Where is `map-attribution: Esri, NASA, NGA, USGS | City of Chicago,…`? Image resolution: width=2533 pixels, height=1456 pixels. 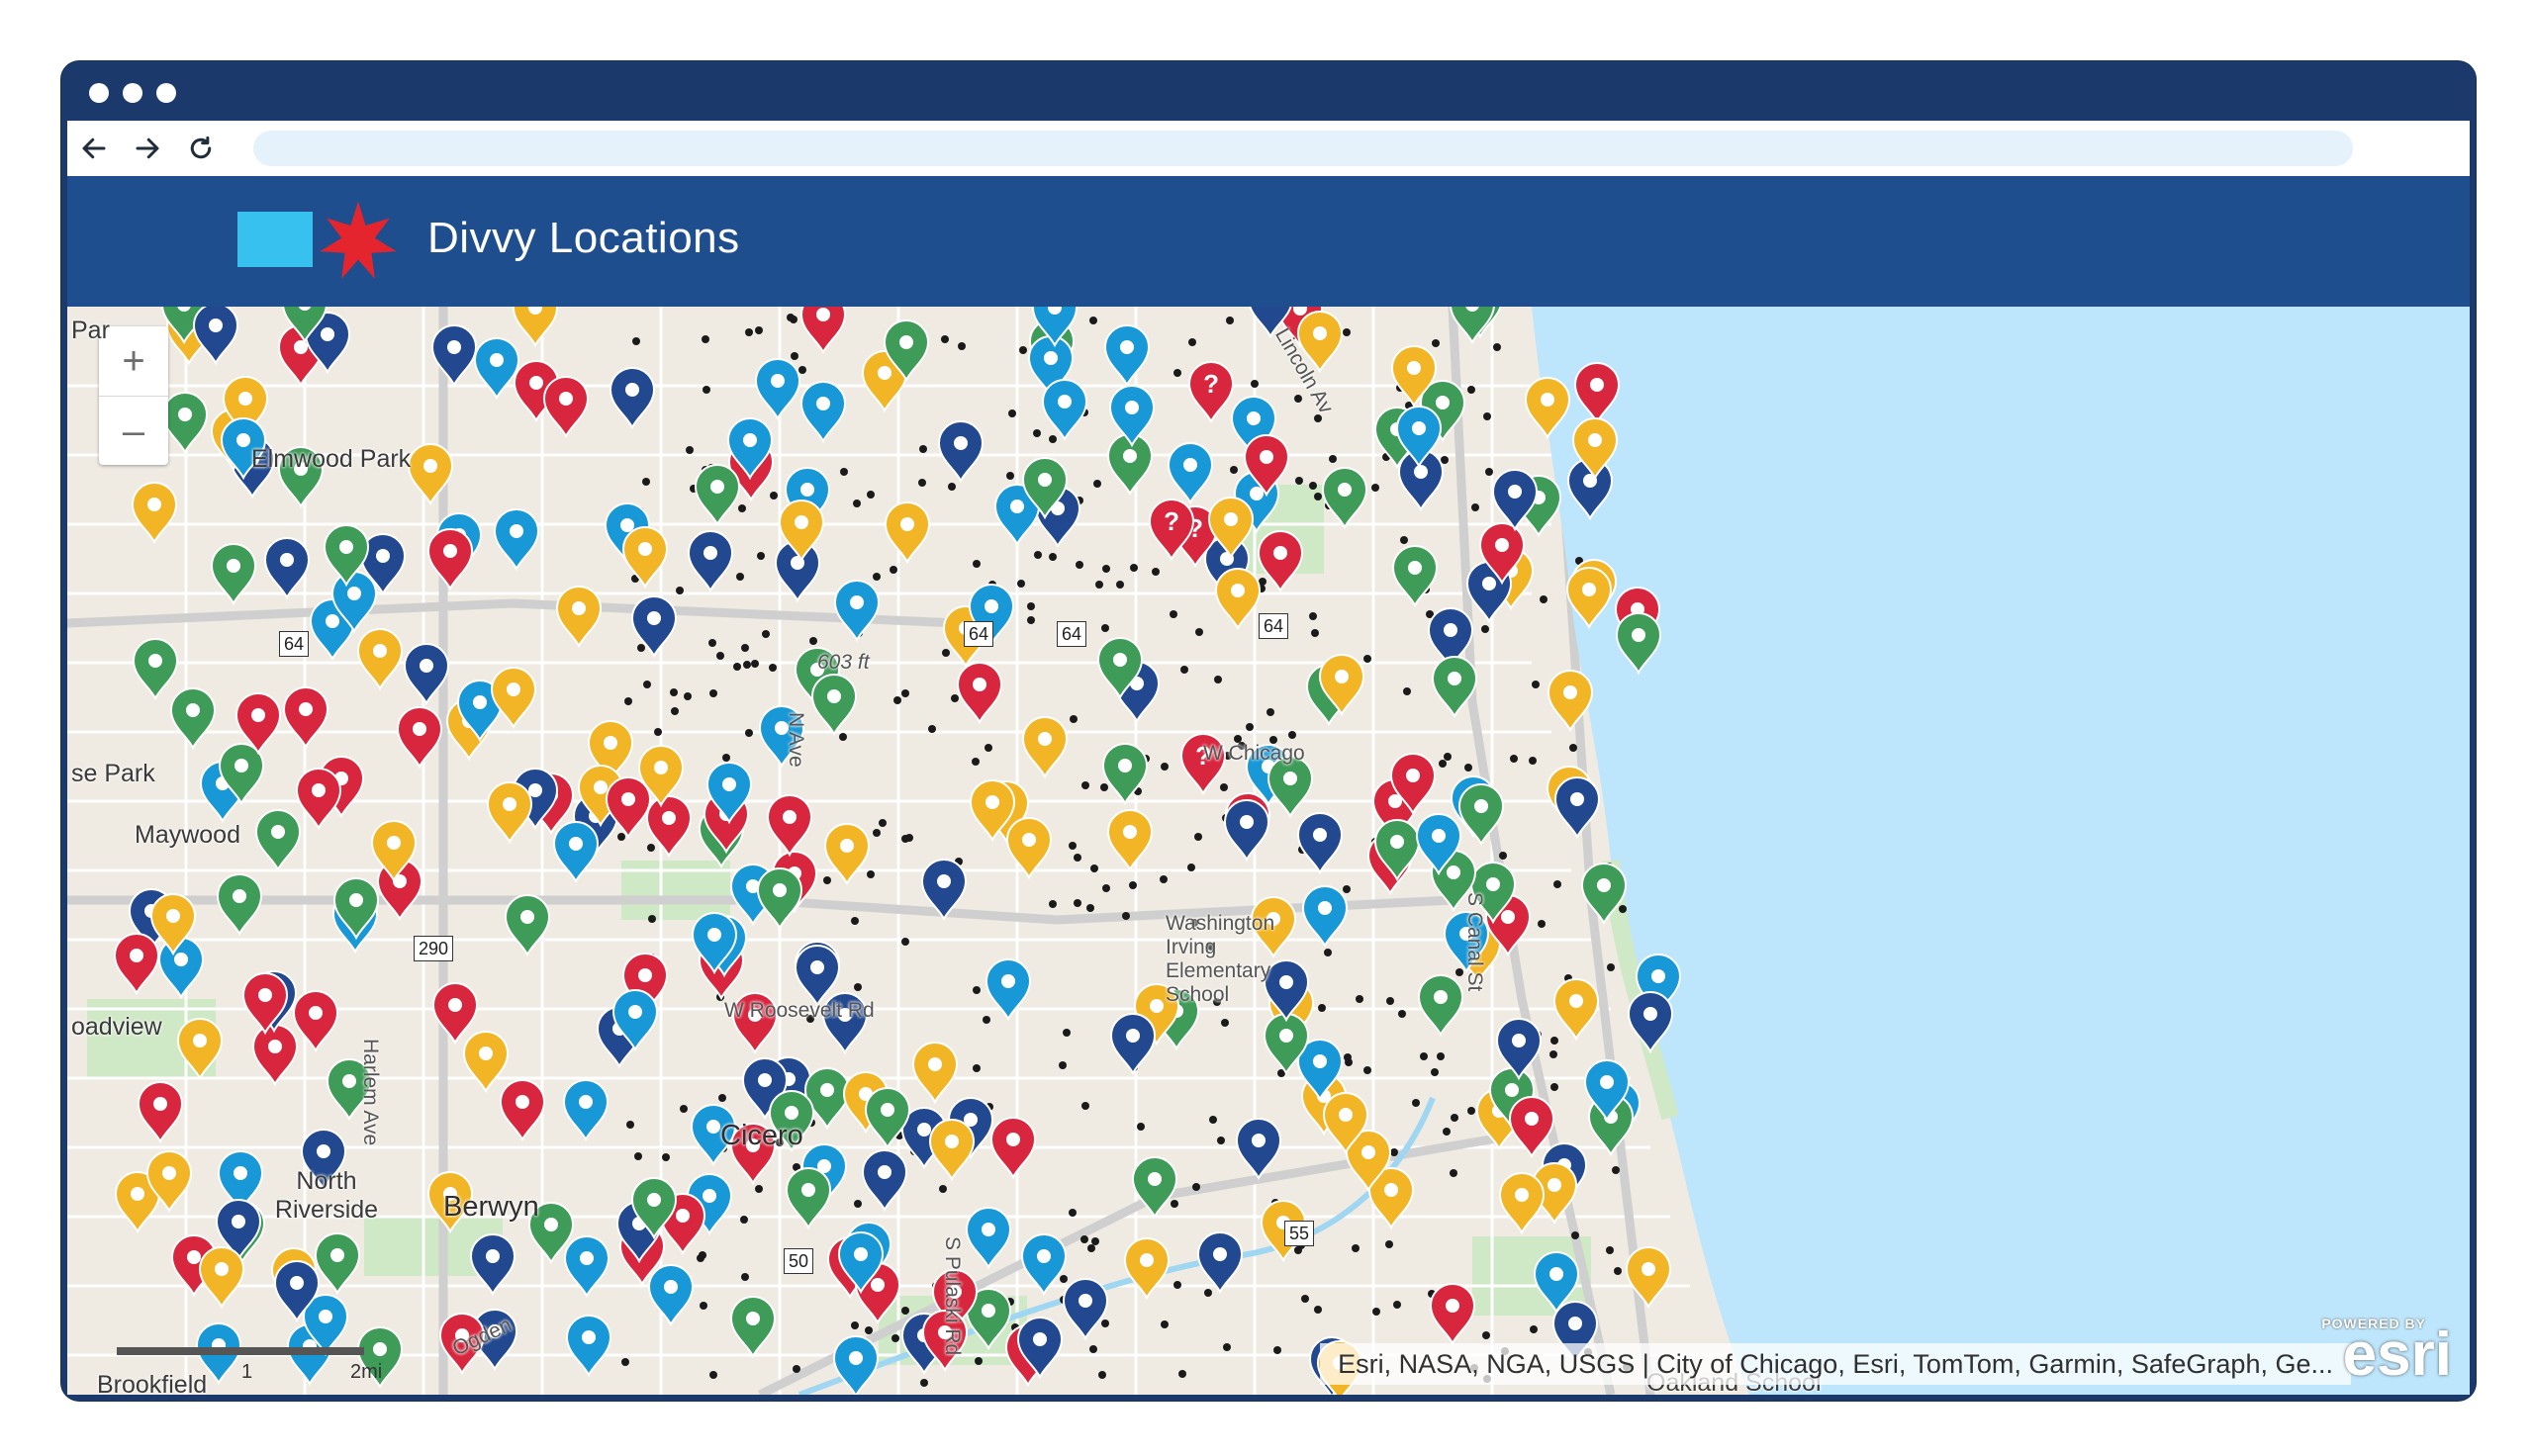
map-attribution: Esri, NASA, NGA, USGS | City of Chicago,… is located at coordinates (1835, 1364).